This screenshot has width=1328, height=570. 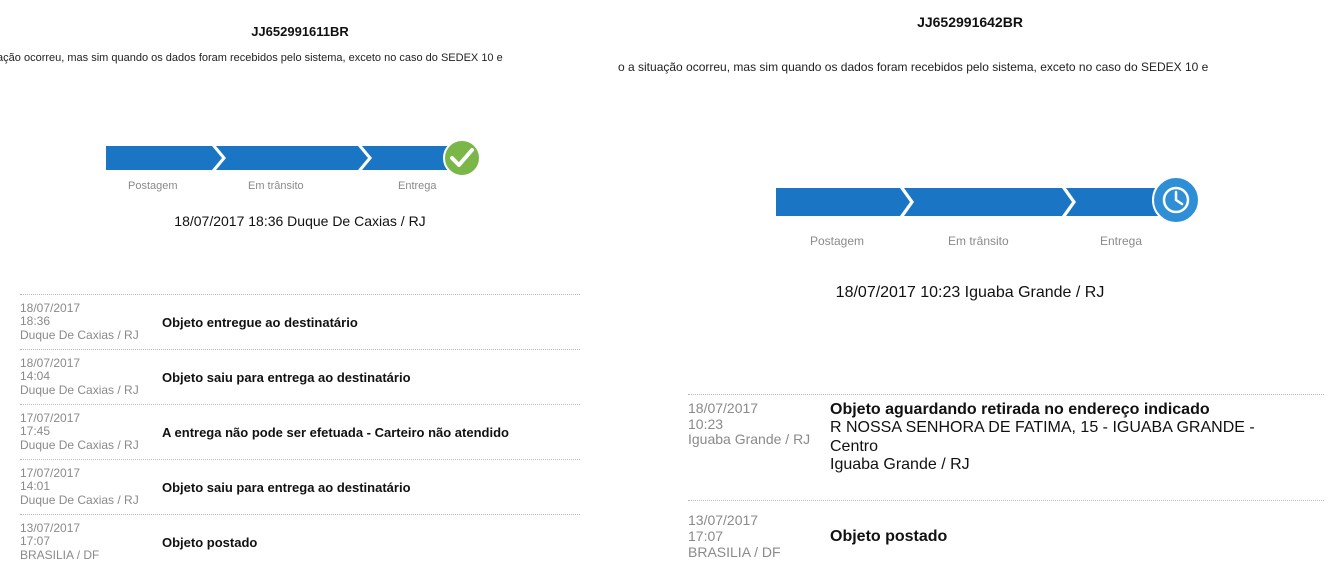 I want to click on progress-tracker: Postagem Em trânsito Entrega, so click(x=996, y=221).